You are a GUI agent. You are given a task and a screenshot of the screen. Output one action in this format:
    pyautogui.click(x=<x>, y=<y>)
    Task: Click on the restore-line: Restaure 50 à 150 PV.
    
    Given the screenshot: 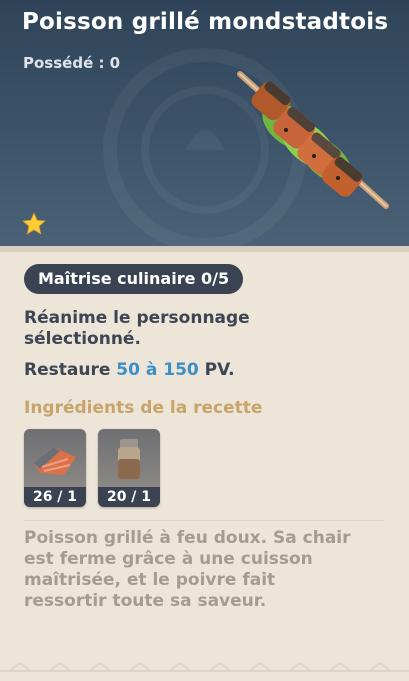 What is the action you would take?
    pyautogui.click(x=129, y=370)
    